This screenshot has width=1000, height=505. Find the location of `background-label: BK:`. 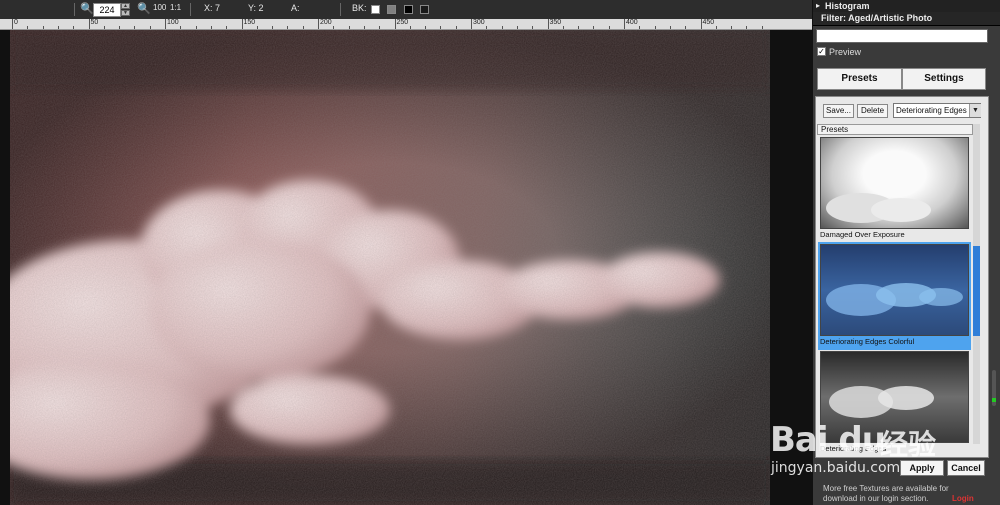

background-label: BK: is located at coordinates (359, 8).